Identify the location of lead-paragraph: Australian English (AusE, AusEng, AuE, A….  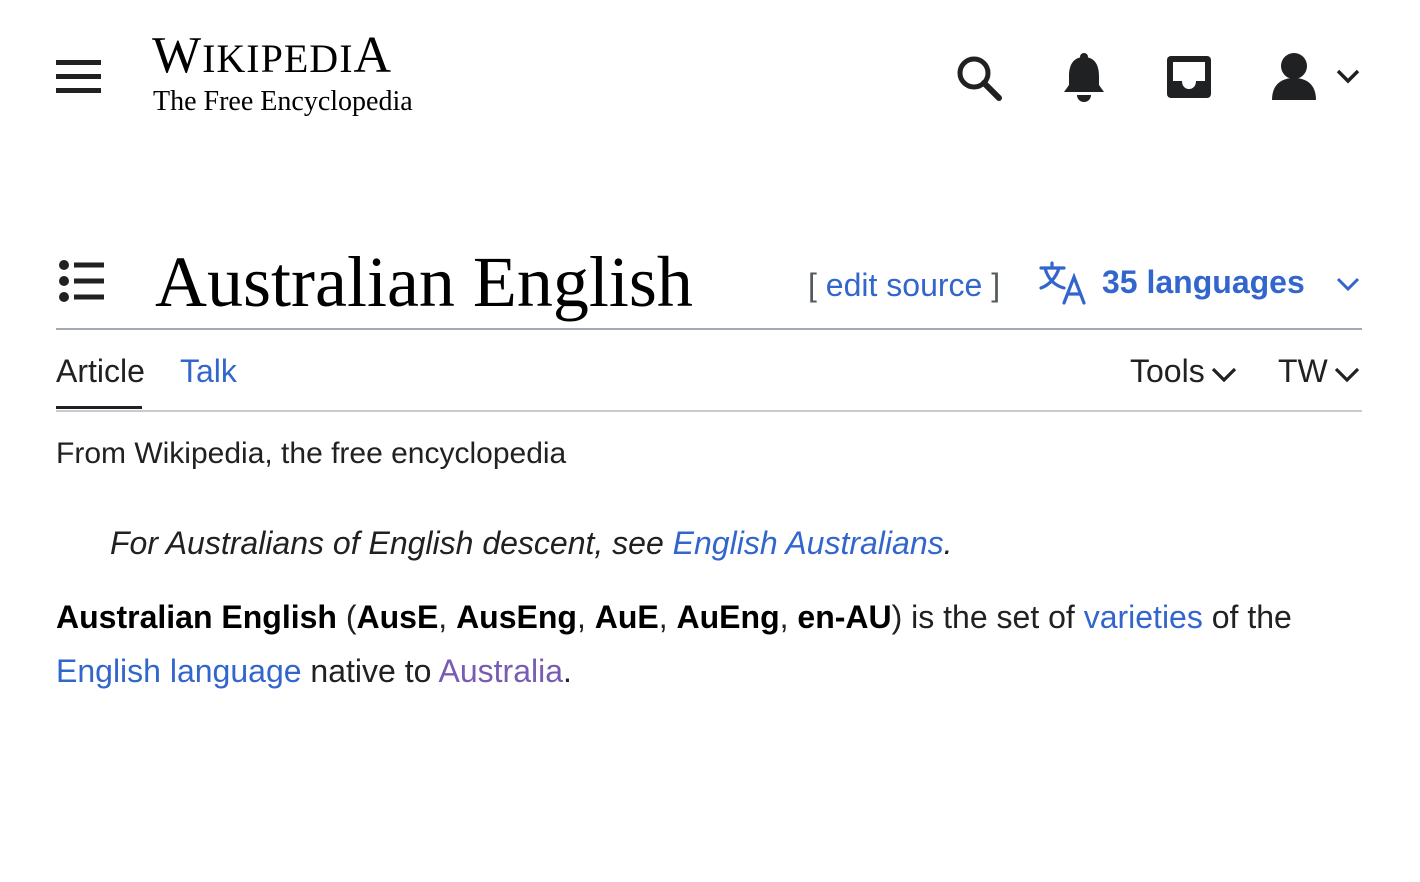
(711, 644).